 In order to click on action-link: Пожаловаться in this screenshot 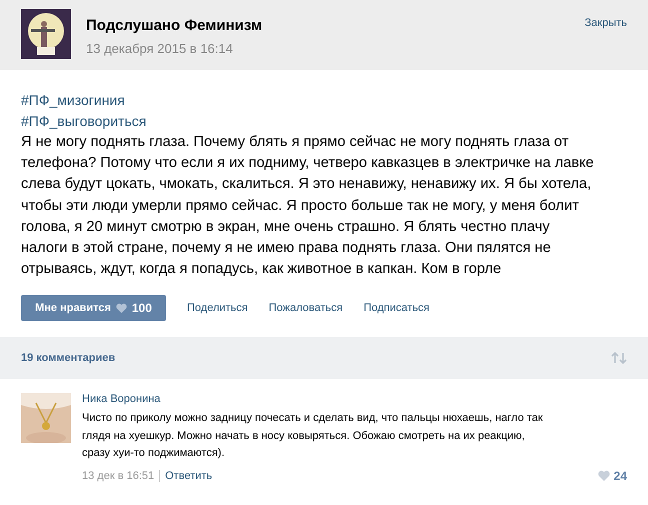, I will do `click(305, 308)`.